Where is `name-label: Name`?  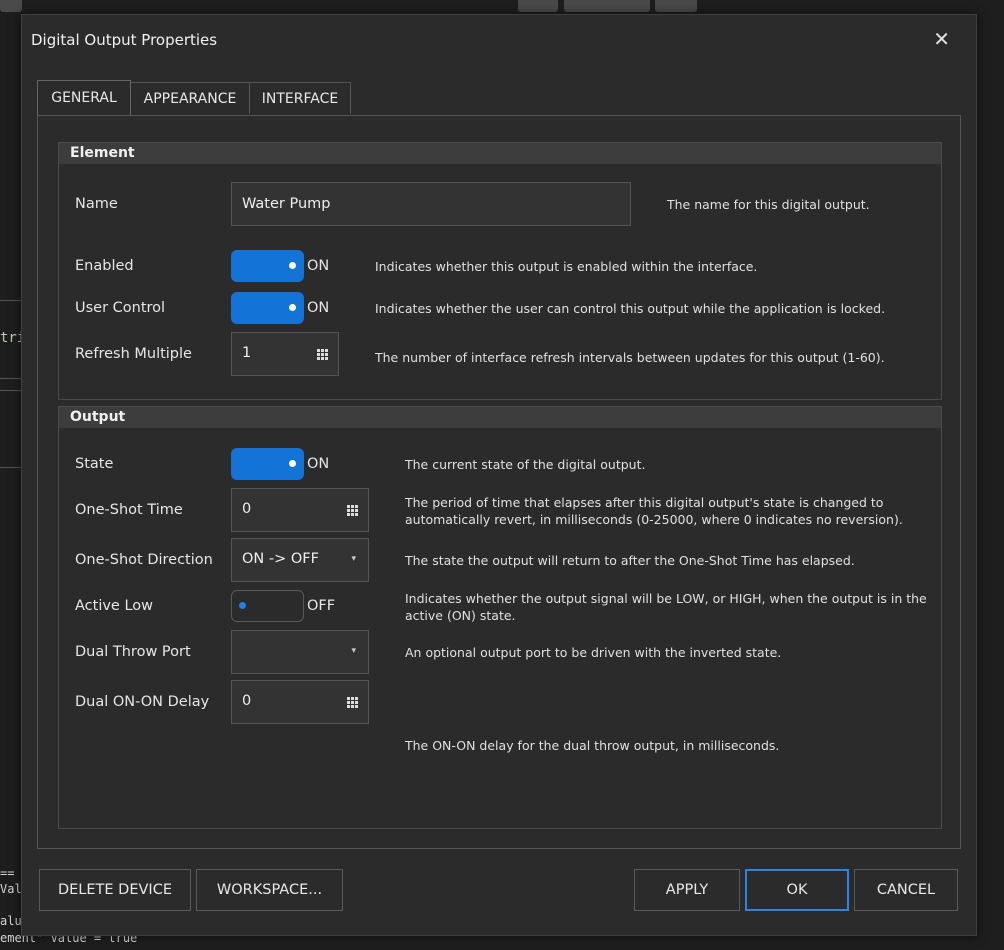 name-label: Name is located at coordinates (96, 204).